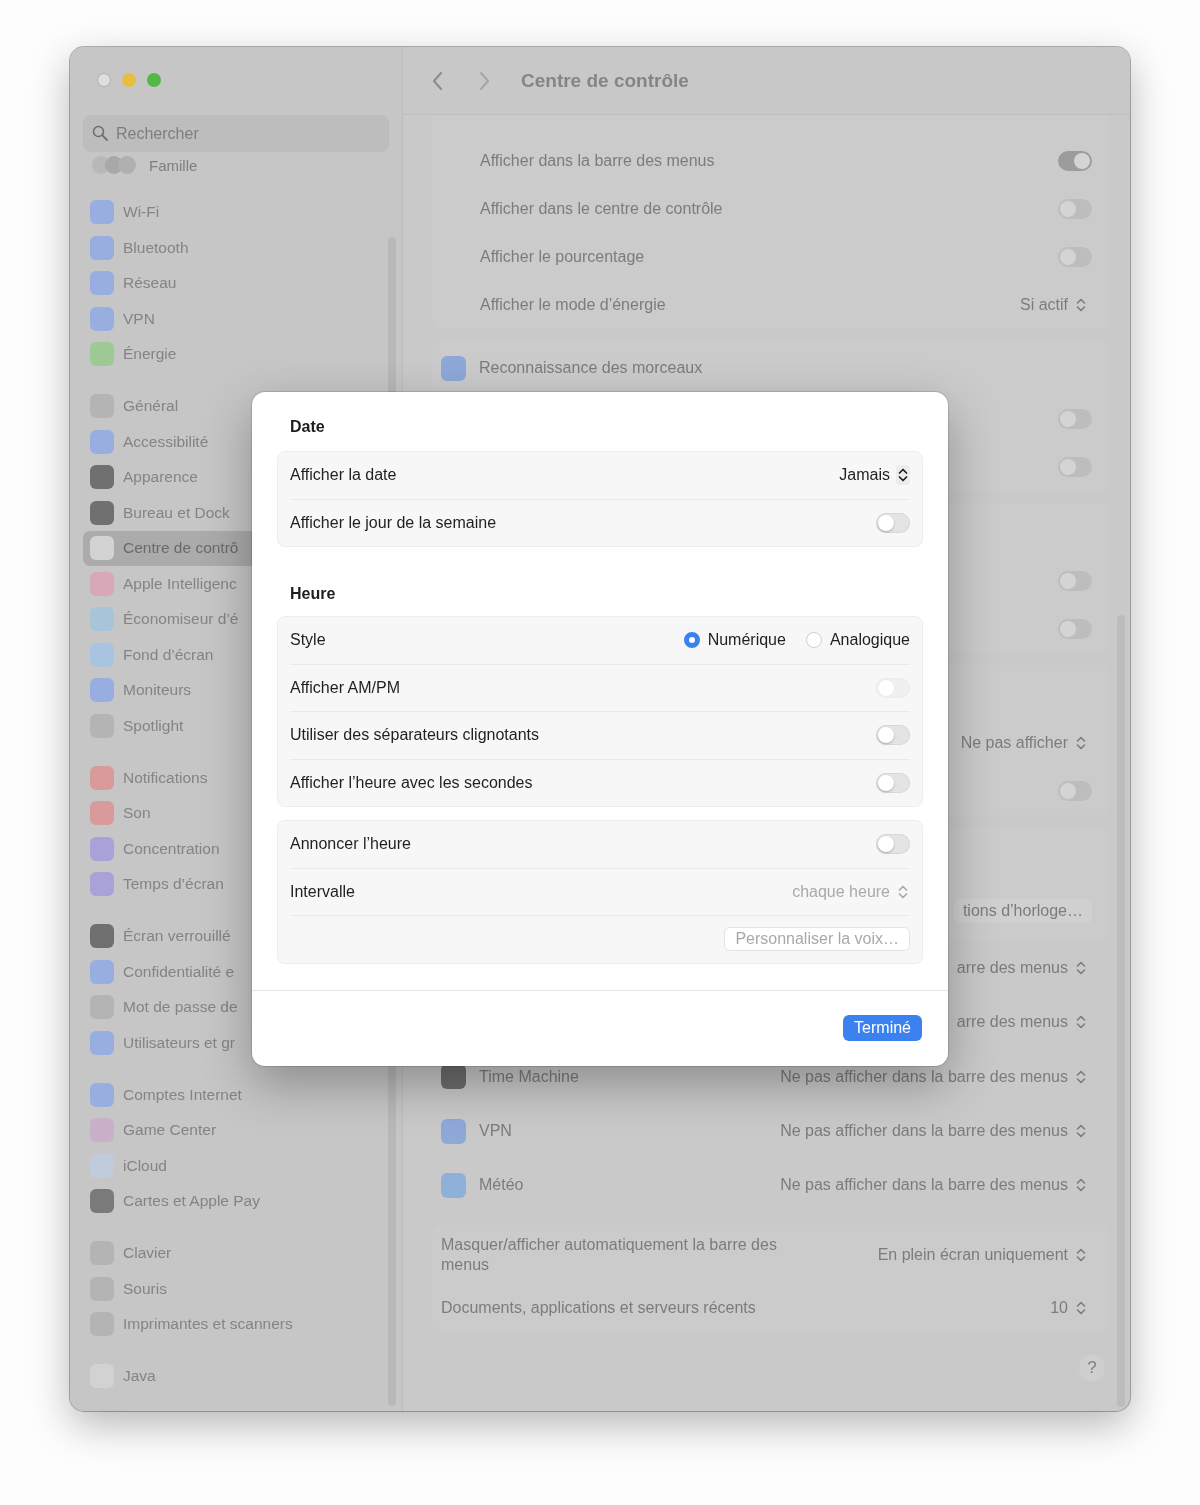 Image resolution: width=1200 pixels, height=1505 pixels. Describe the element at coordinates (609, 1255) in the screenshot. I see `setting-label: Masquer/afficher automatiquement la barre des menus` at that location.